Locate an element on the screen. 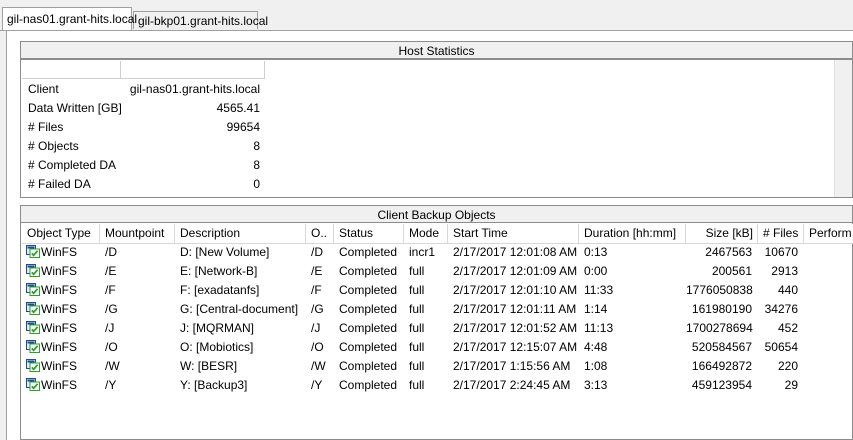 The width and height of the screenshot is (853, 440). host-statistics-title: Host Statistics is located at coordinates (436, 50).